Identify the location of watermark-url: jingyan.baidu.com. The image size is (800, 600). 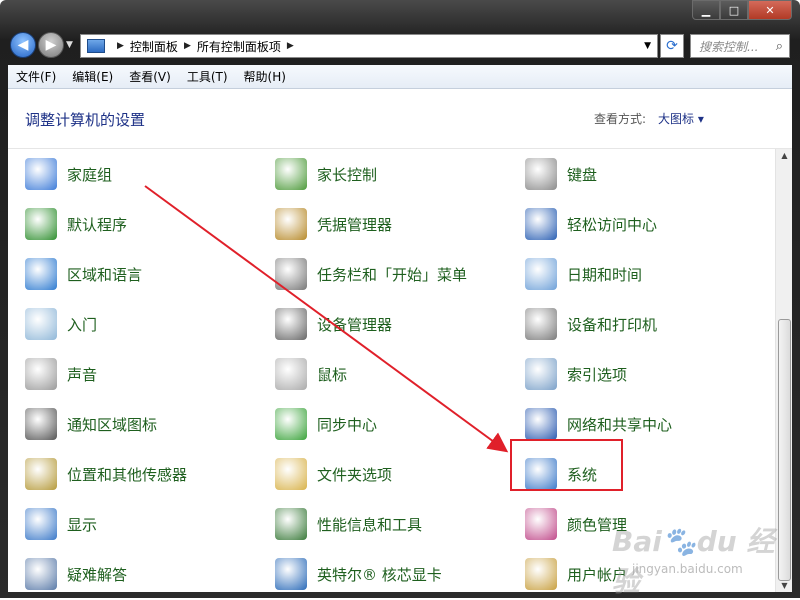
(687, 569).